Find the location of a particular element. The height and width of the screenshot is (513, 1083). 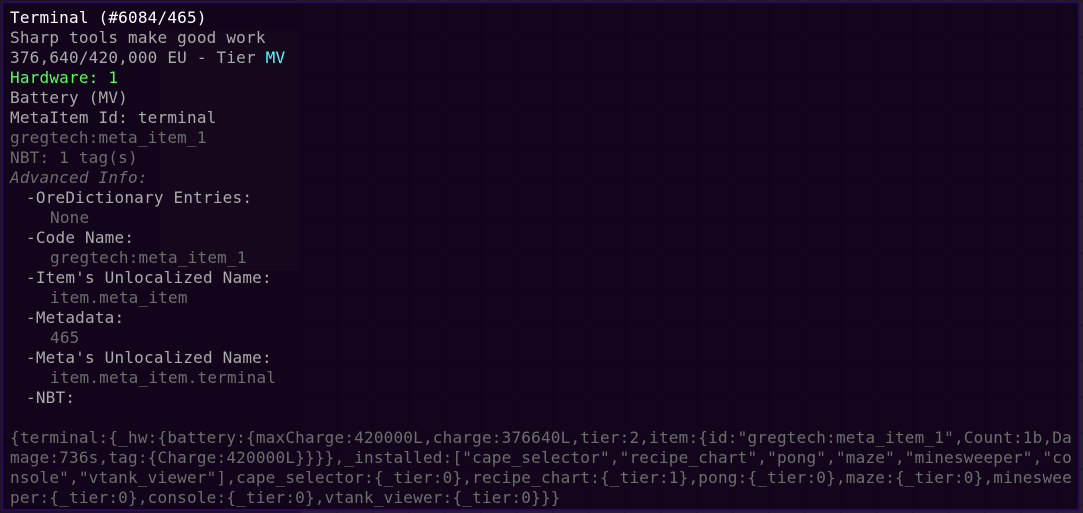

meta-item-id: MetaItem Id: terminal is located at coordinates (113, 117).